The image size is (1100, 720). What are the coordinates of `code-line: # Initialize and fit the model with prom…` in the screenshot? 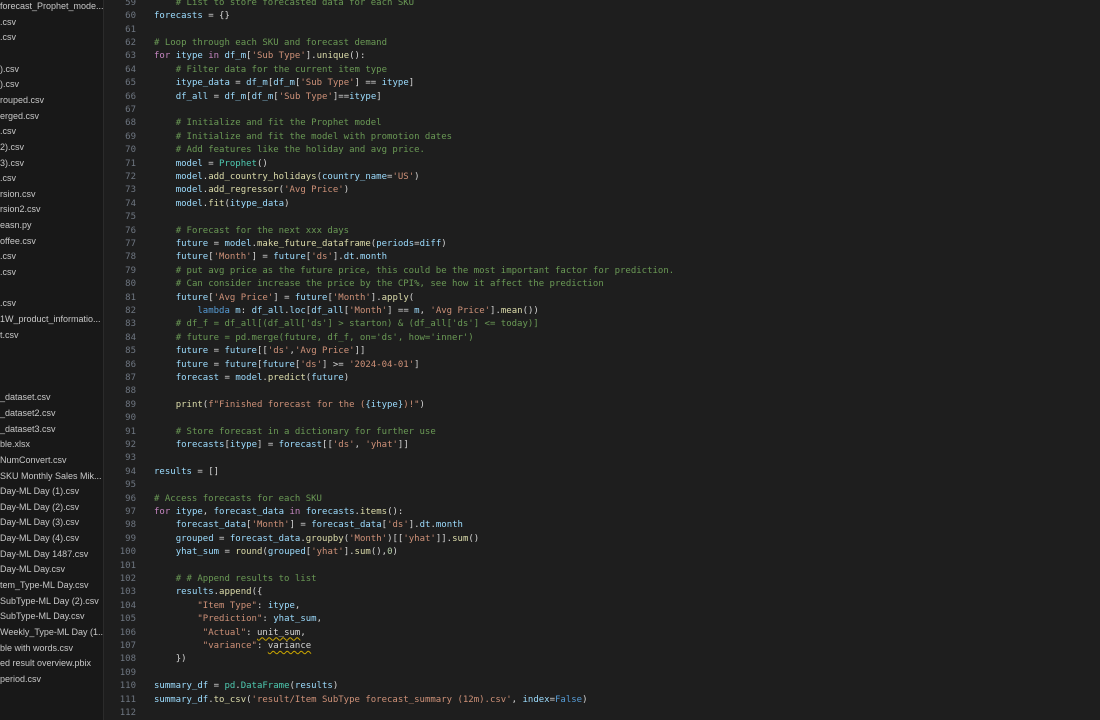 It's located at (303, 137).